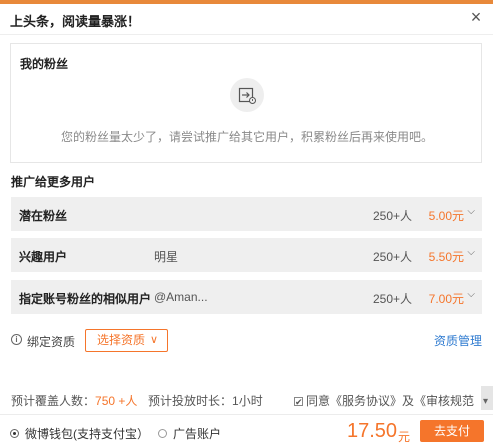 This screenshot has height=447, width=493. Describe the element at coordinates (190, 401) in the screenshot. I see `duration-label: 预计投放时长：` at that location.